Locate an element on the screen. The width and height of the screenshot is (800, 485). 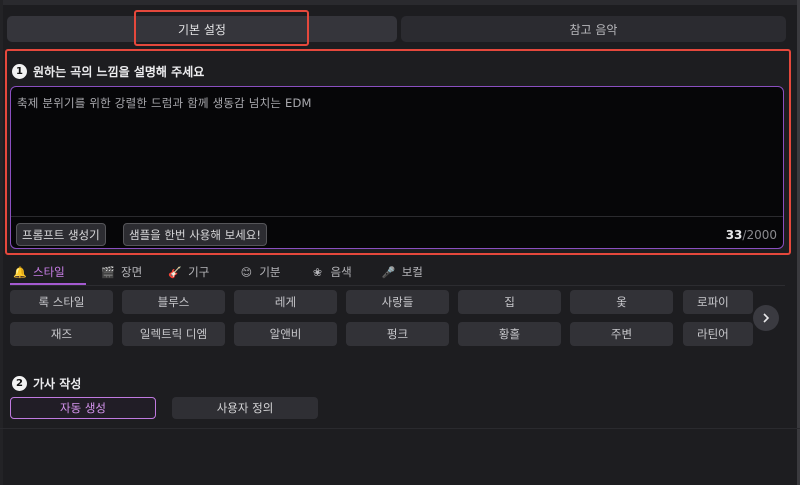
character-max: /2000 is located at coordinates (759, 235).